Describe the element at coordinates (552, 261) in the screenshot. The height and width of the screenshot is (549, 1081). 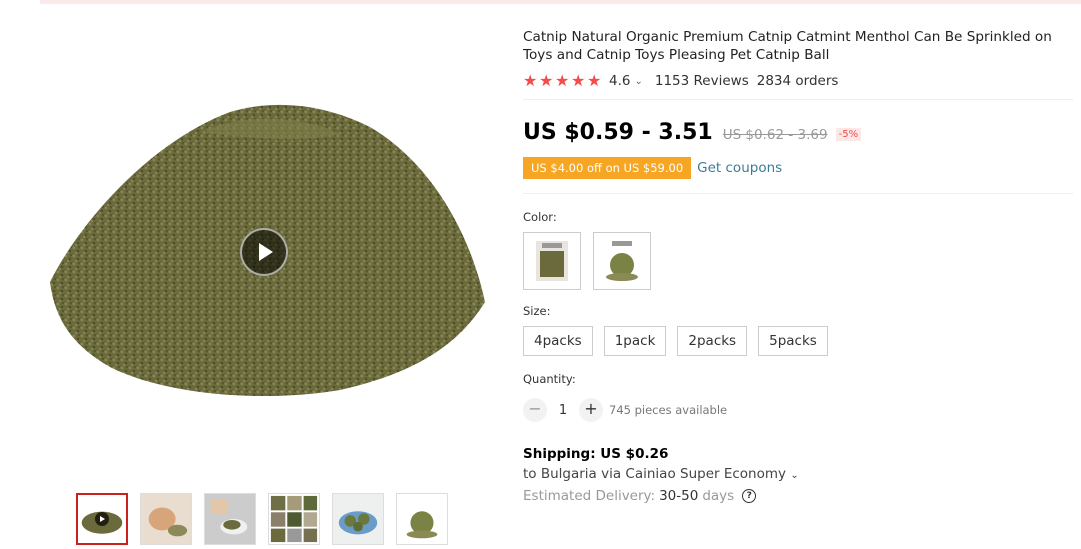
I see `color-option-catnip-bag` at that location.